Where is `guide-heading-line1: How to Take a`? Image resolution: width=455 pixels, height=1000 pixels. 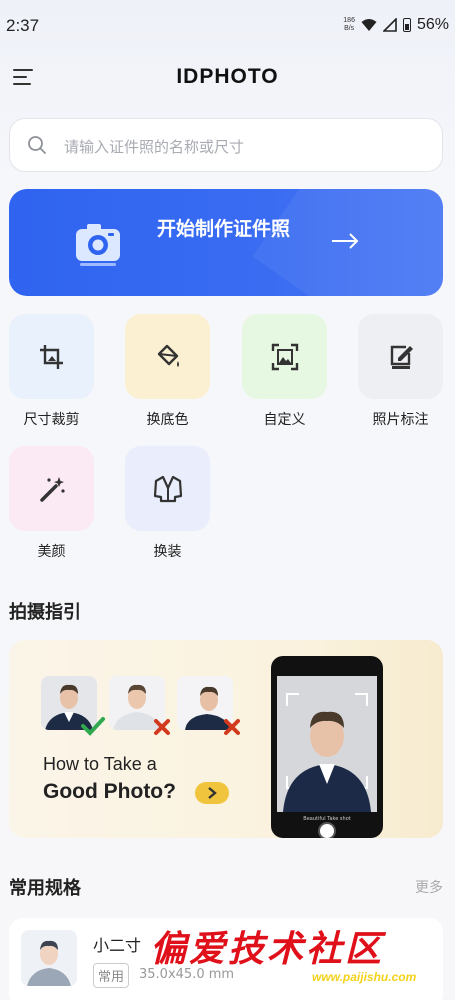 guide-heading-line1: How to Take a is located at coordinates (100, 764).